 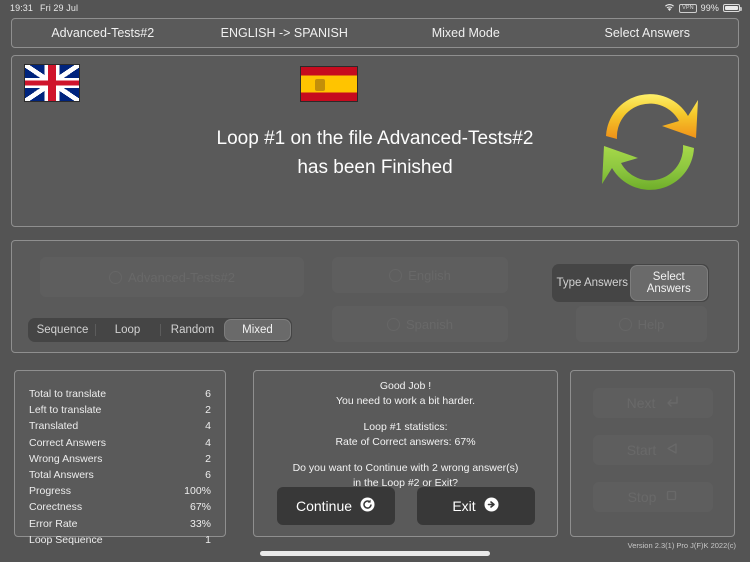 I want to click on wifi-icon, so click(x=669, y=8).